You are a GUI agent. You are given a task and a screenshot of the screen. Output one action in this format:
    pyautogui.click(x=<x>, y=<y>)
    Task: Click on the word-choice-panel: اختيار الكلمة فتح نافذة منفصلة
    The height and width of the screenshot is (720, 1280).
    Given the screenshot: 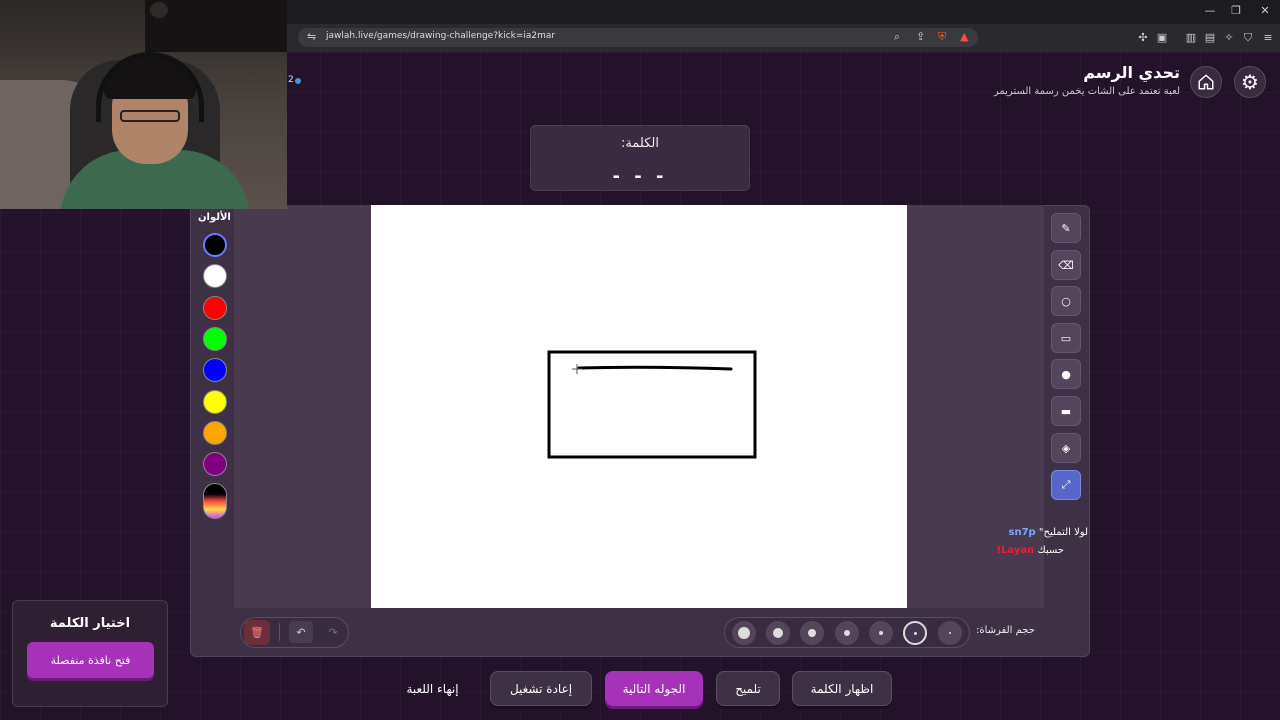 What is the action you would take?
    pyautogui.click(x=90, y=653)
    